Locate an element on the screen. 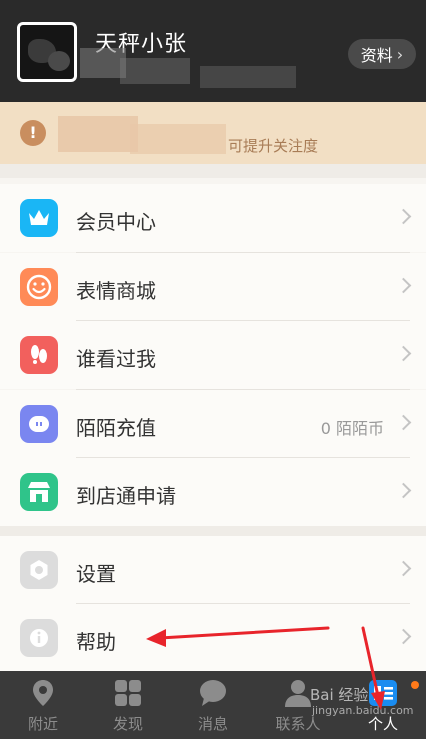 The width and height of the screenshot is (426, 739). contact-icon is located at coordinates (298, 693).